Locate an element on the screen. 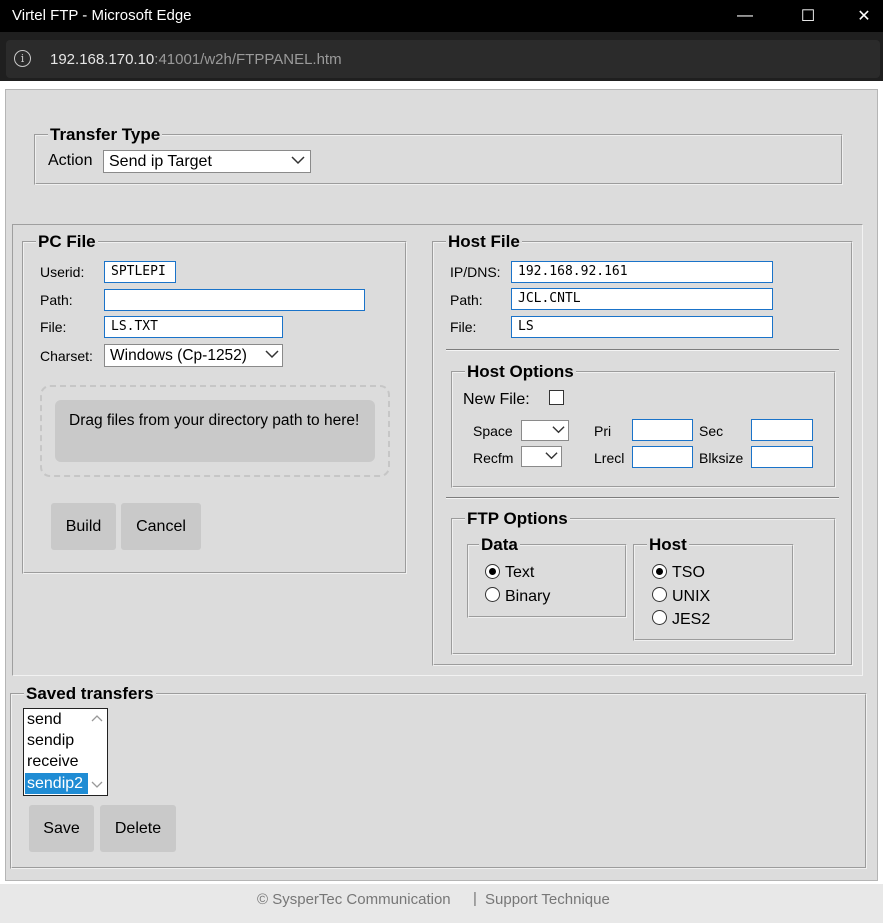 This screenshot has height=923, width=883. pri-input is located at coordinates (662, 430).